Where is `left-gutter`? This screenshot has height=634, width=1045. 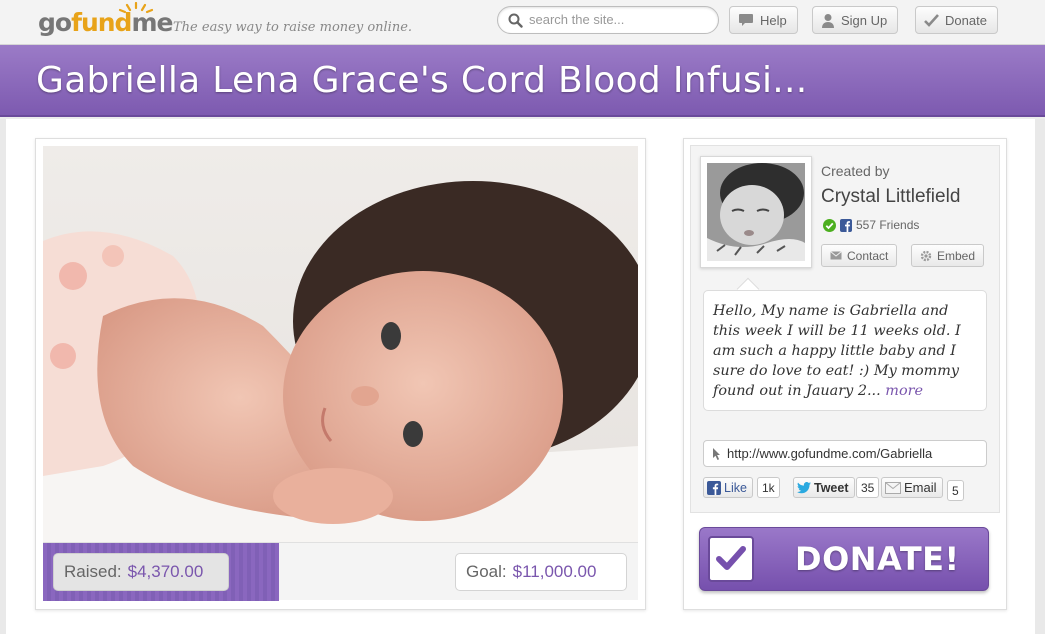
left-gutter is located at coordinates (3, 376).